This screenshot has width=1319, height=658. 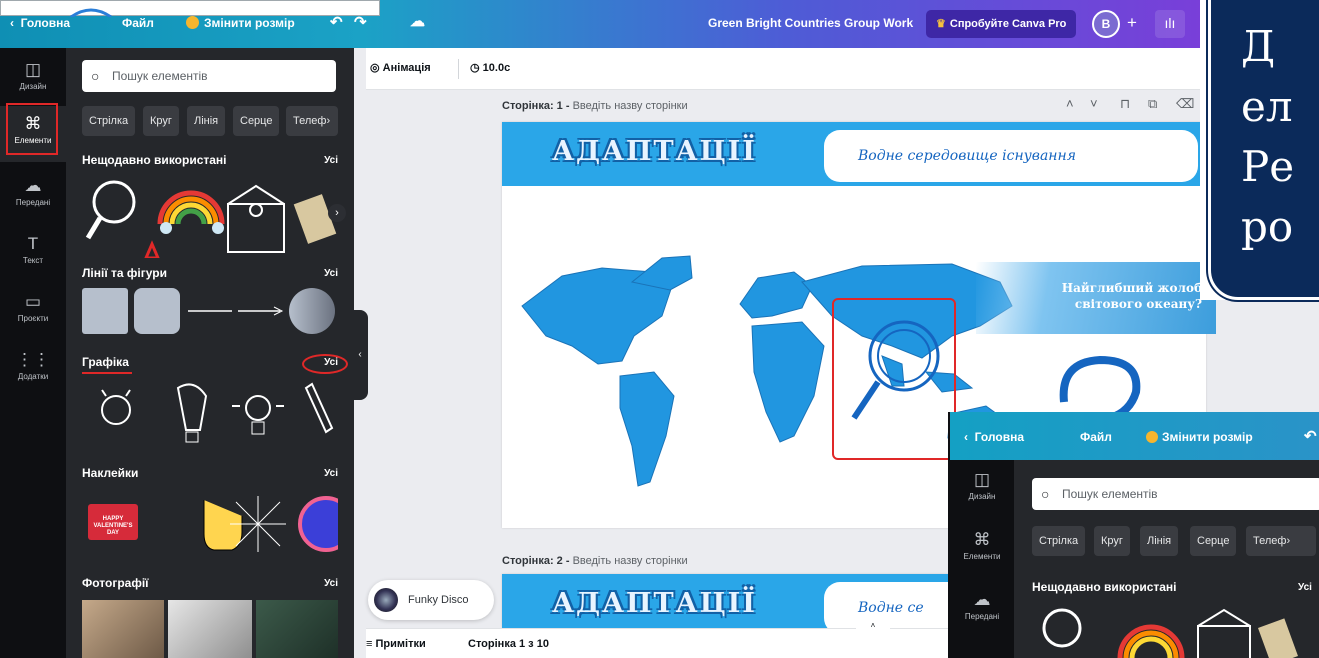 I want to click on folder-icon: ▭, so click(x=33, y=301).